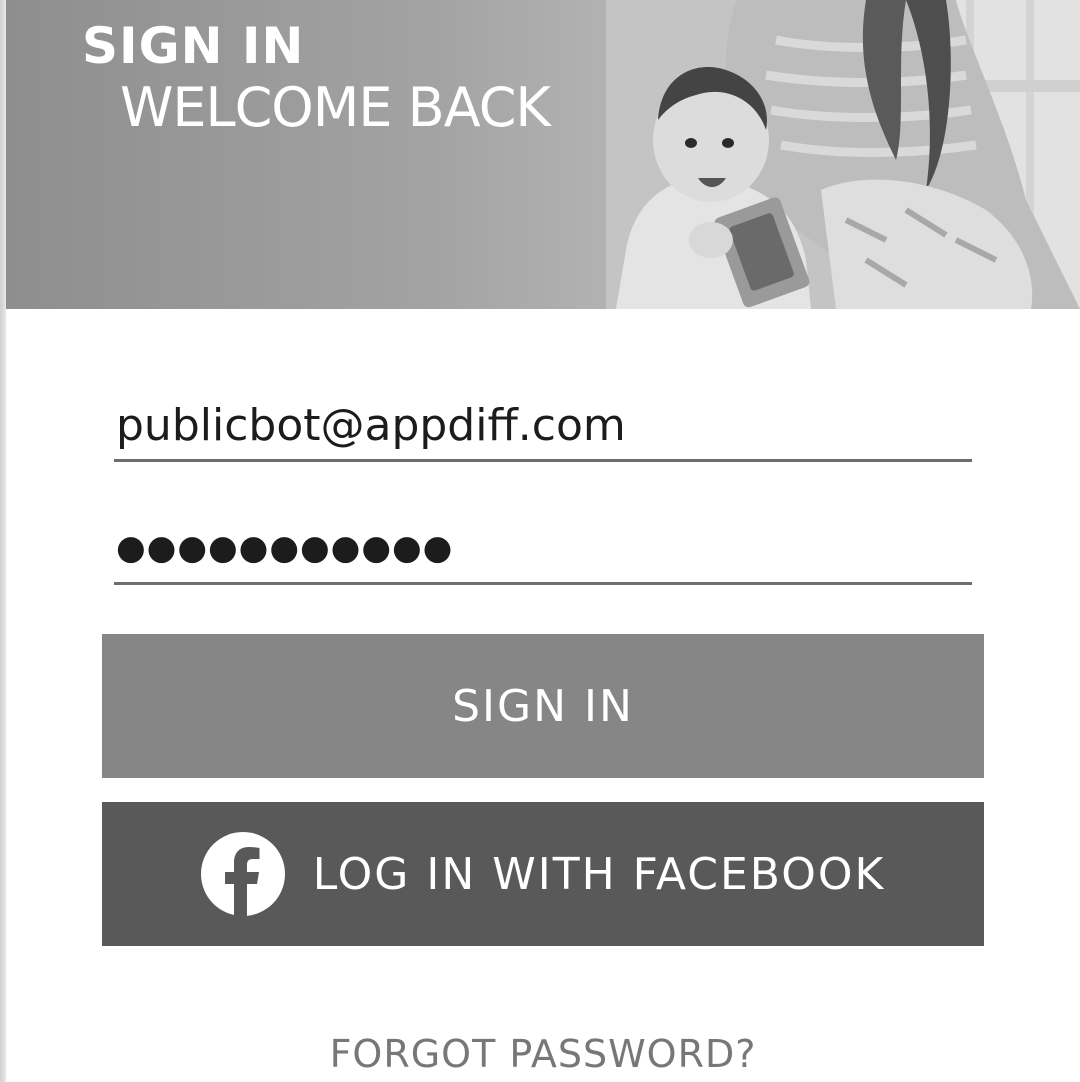 The image size is (1080, 1082). I want to click on facebook-login-button: LOG IN WITH FACEBOOK, so click(543, 874).